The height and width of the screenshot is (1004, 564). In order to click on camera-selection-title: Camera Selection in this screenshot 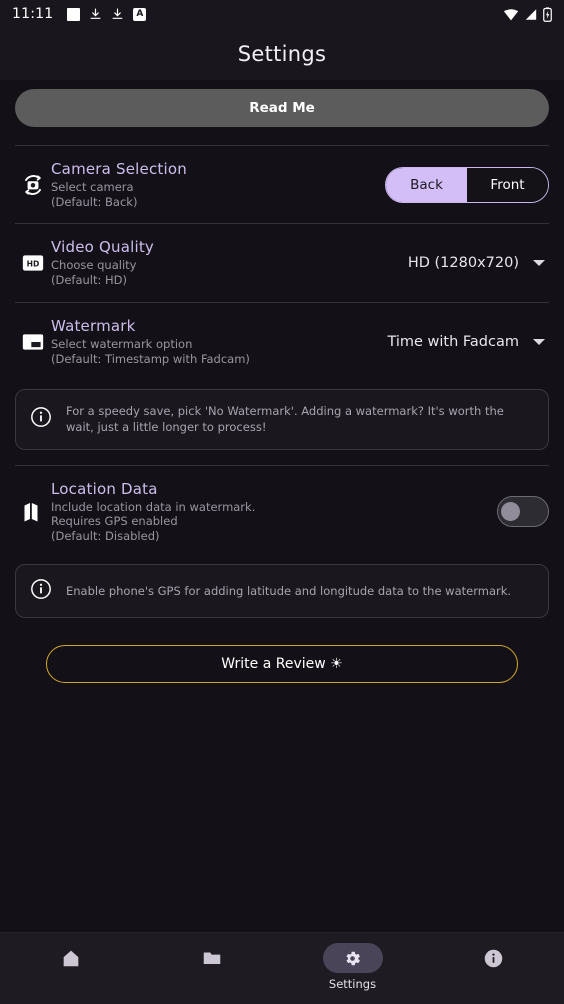, I will do `click(119, 169)`.